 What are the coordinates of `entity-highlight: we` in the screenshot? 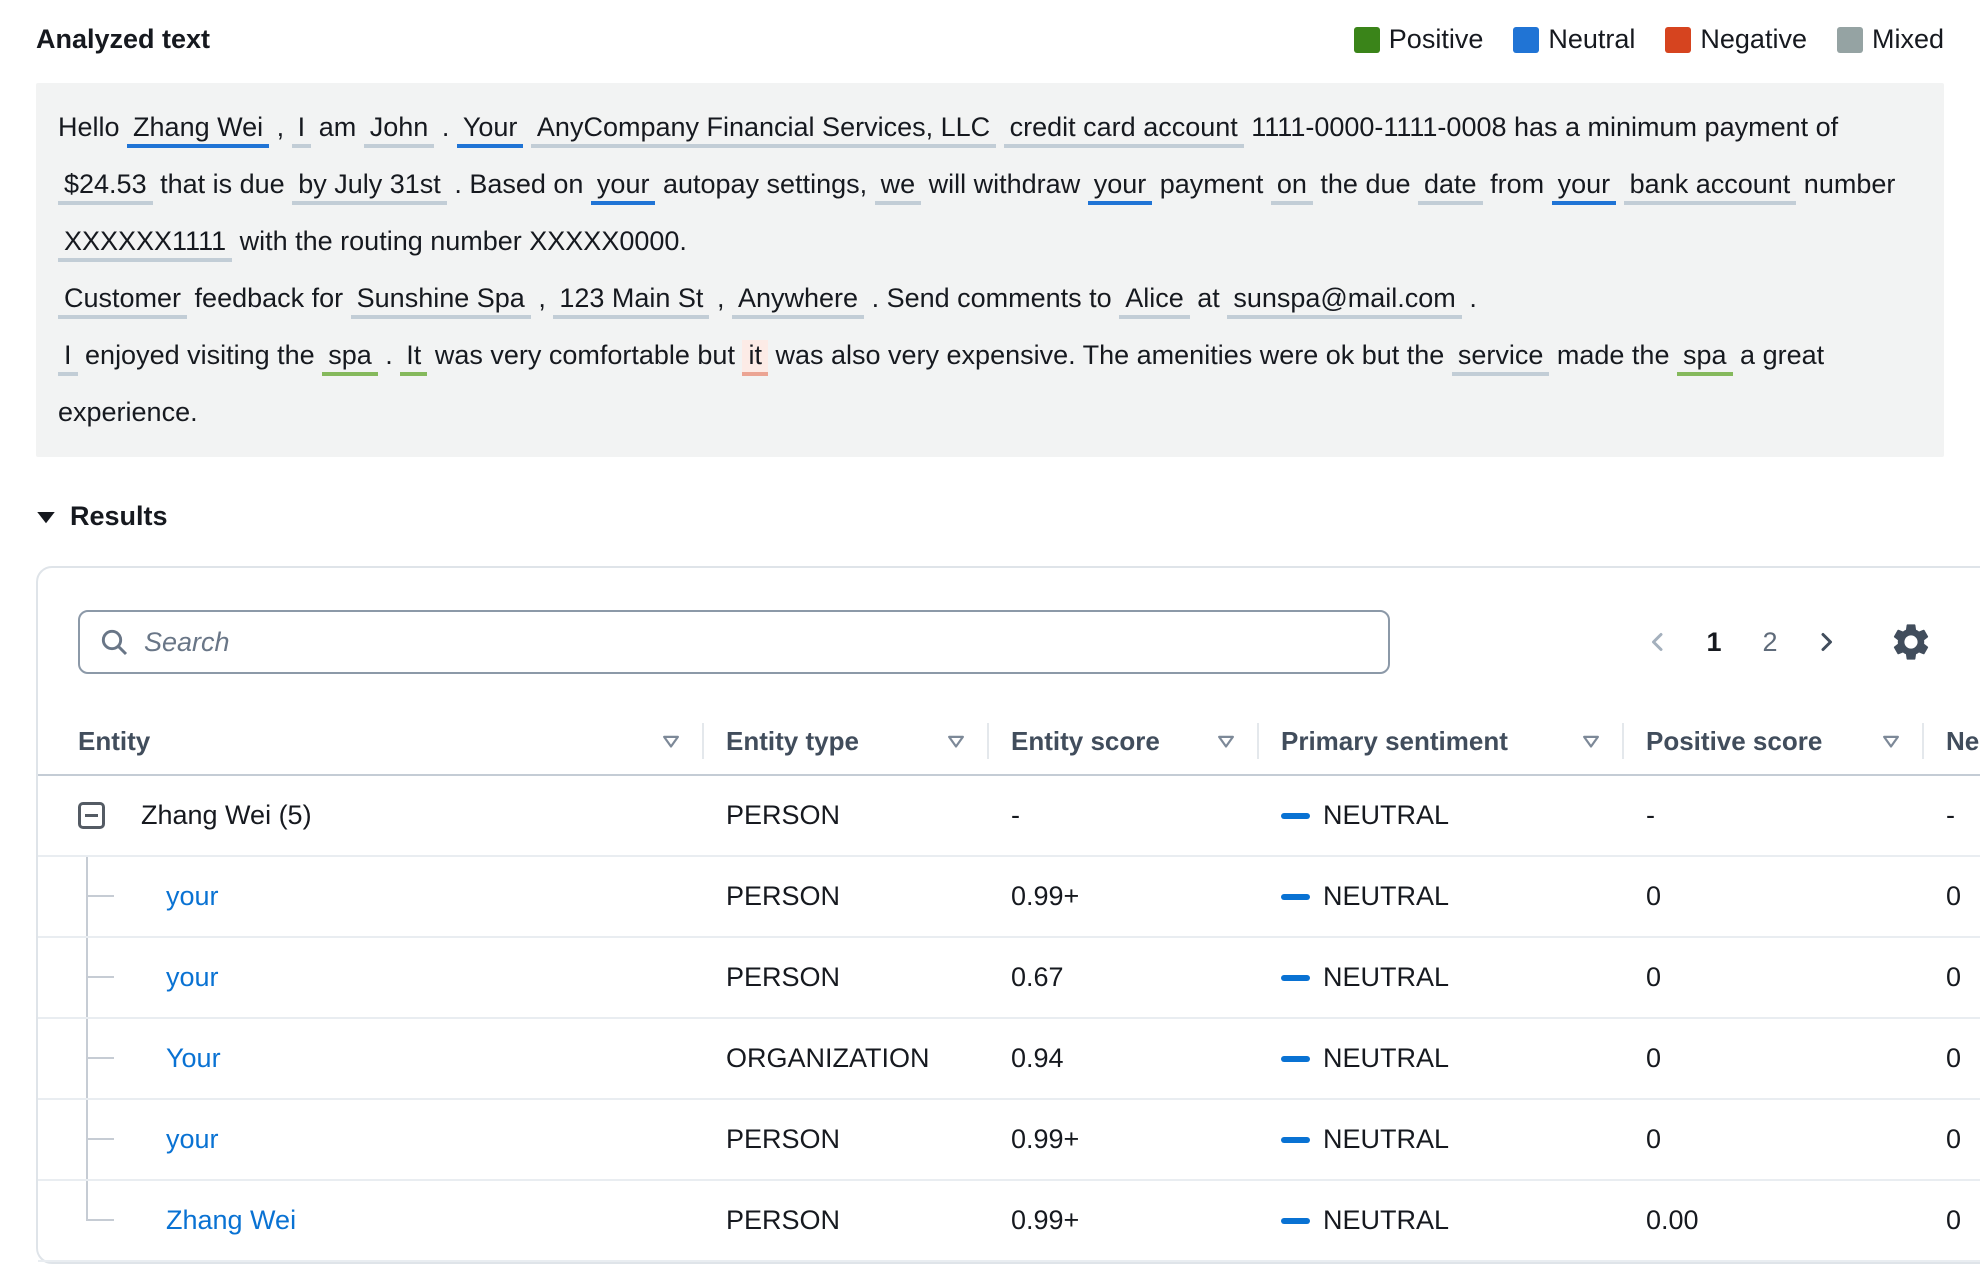 It's located at (898, 187).